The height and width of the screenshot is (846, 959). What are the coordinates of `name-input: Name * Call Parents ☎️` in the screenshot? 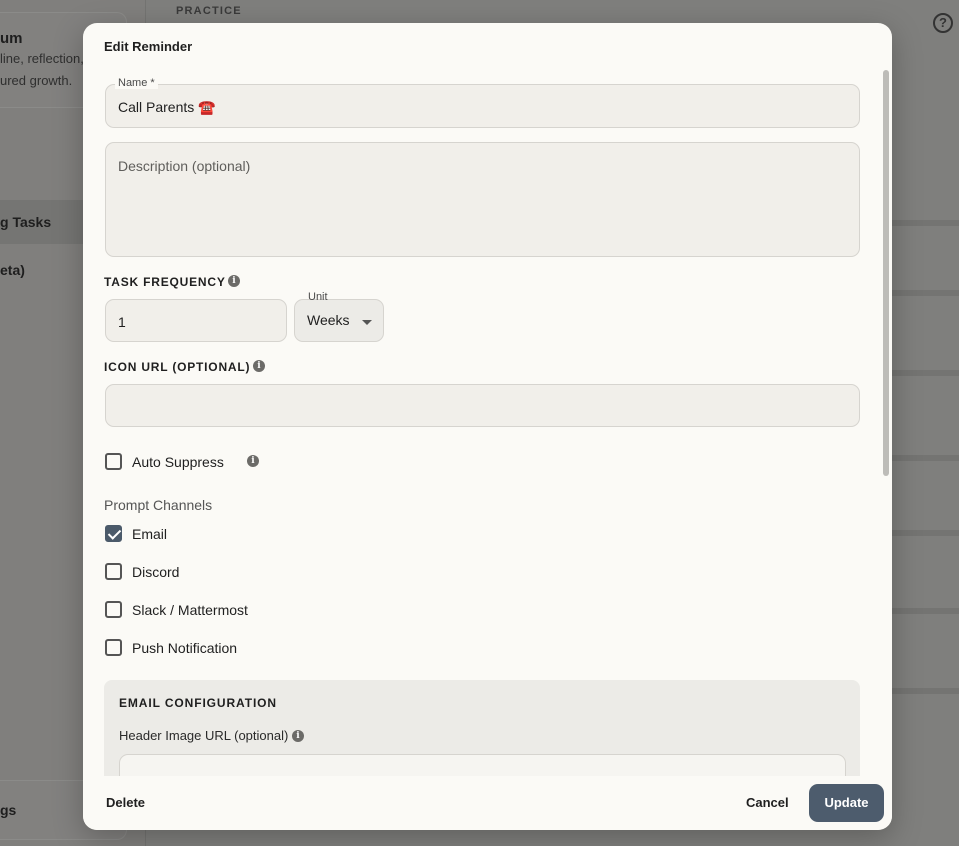 It's located at (482, 102).